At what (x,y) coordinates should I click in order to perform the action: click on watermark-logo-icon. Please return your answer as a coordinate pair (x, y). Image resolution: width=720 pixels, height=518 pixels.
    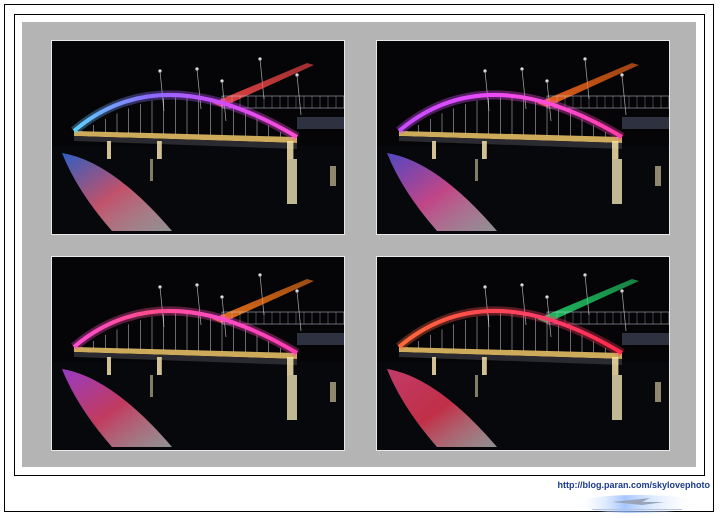
    Looking at the image, I should click on (637, 504).